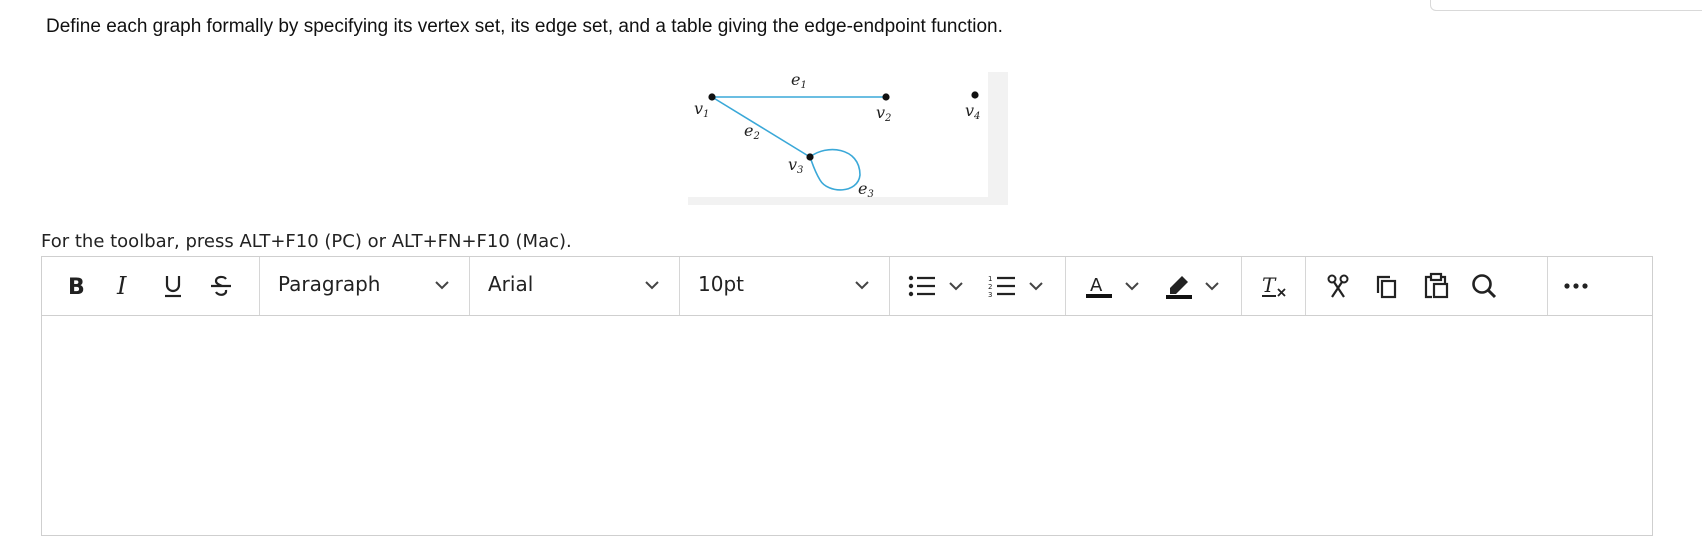  I want to click on editor-toolbar: B I Paragraph Arial 10pt 1 2 3 A T, so click(847, 286).